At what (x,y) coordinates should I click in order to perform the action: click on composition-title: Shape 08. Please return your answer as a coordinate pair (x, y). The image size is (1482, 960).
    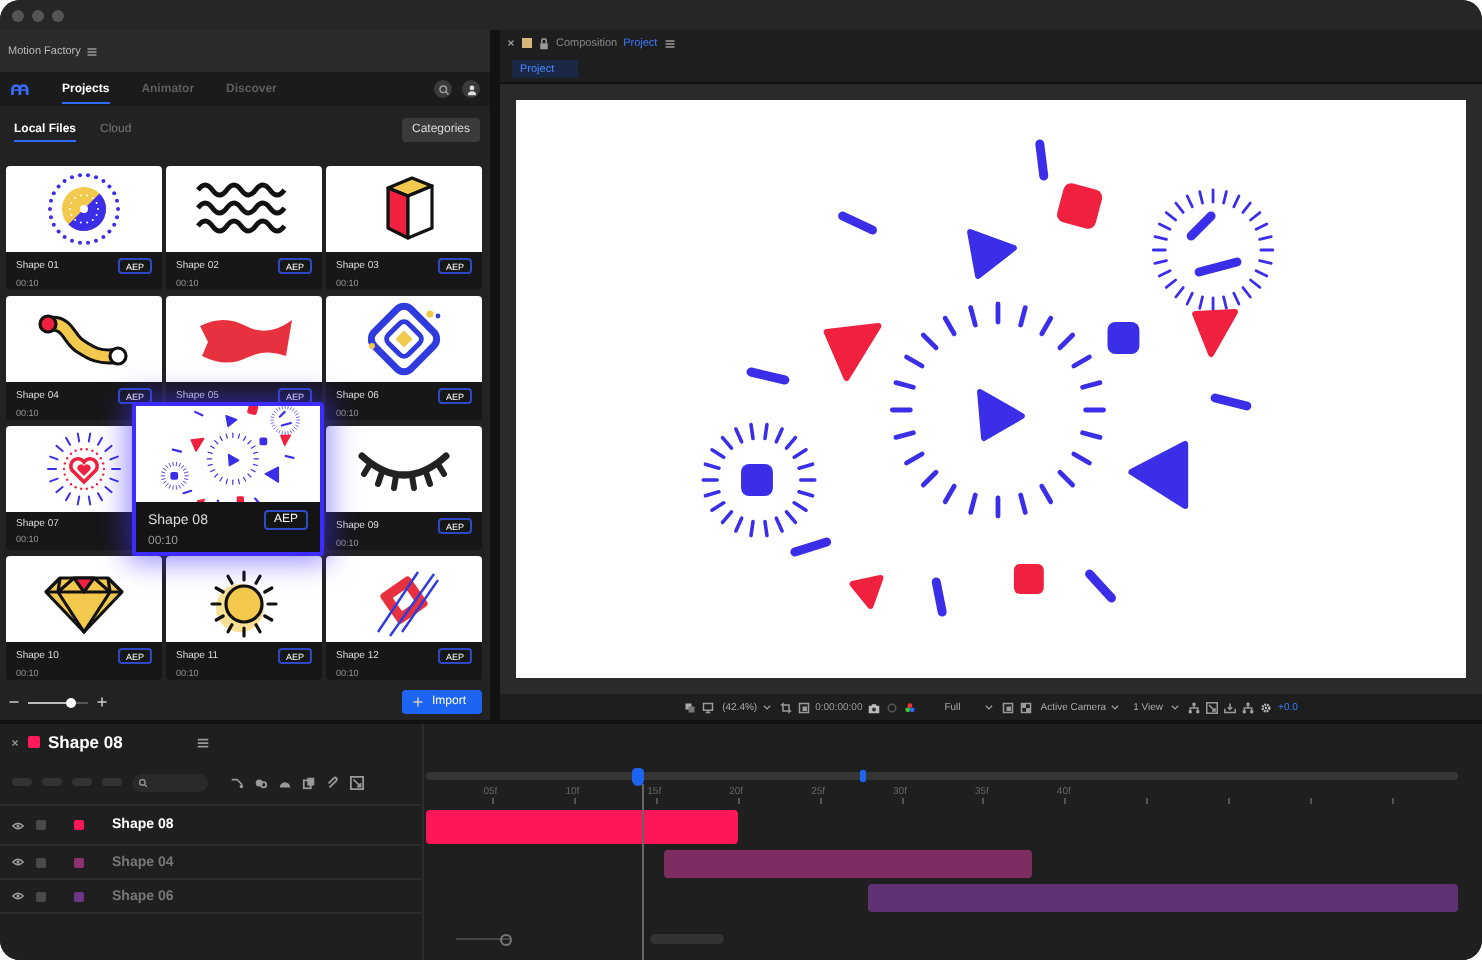
    Looking at the image, I should click on (86, 742).